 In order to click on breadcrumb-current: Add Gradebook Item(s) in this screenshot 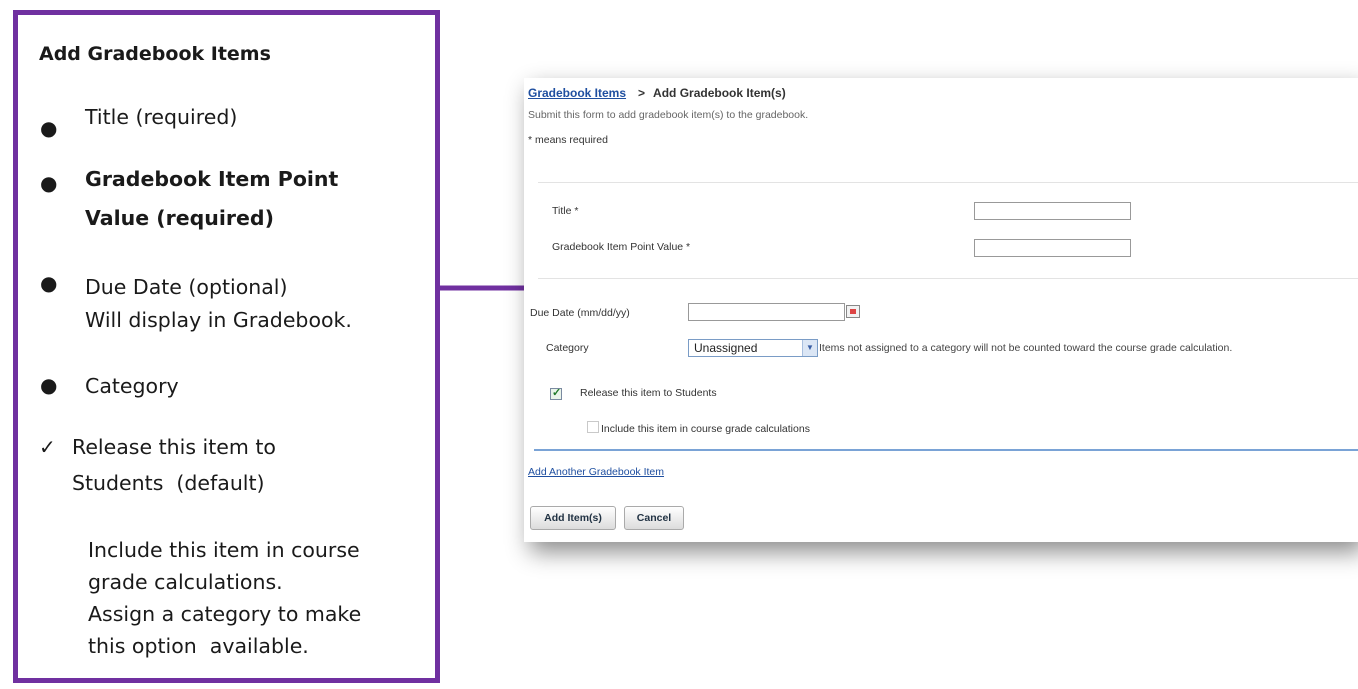, I will do `click(719, 93)`.